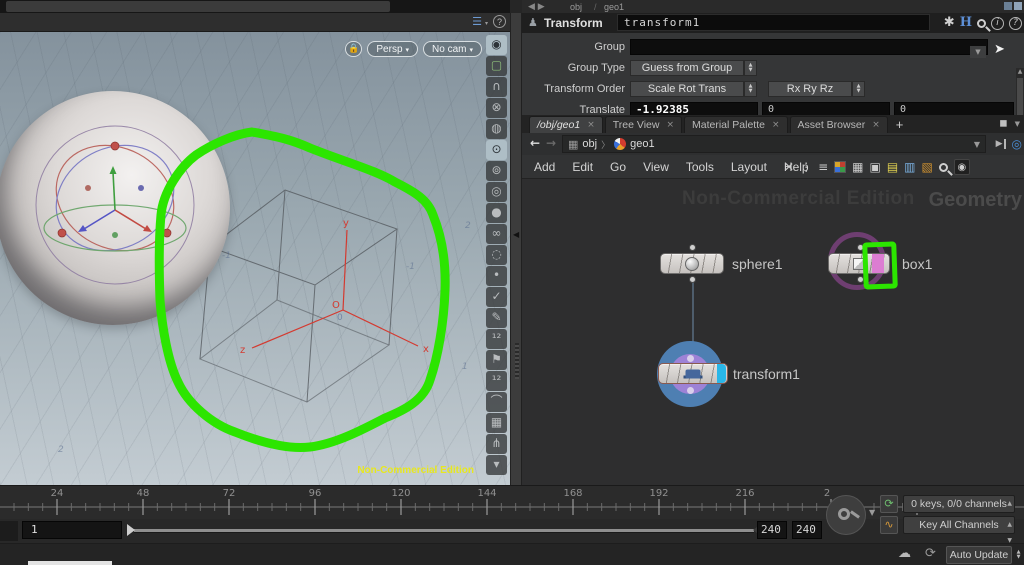  Describe the element at coordinates (496, 45) in the screenshot. I see `view-tool-icon: ◉` at that location.